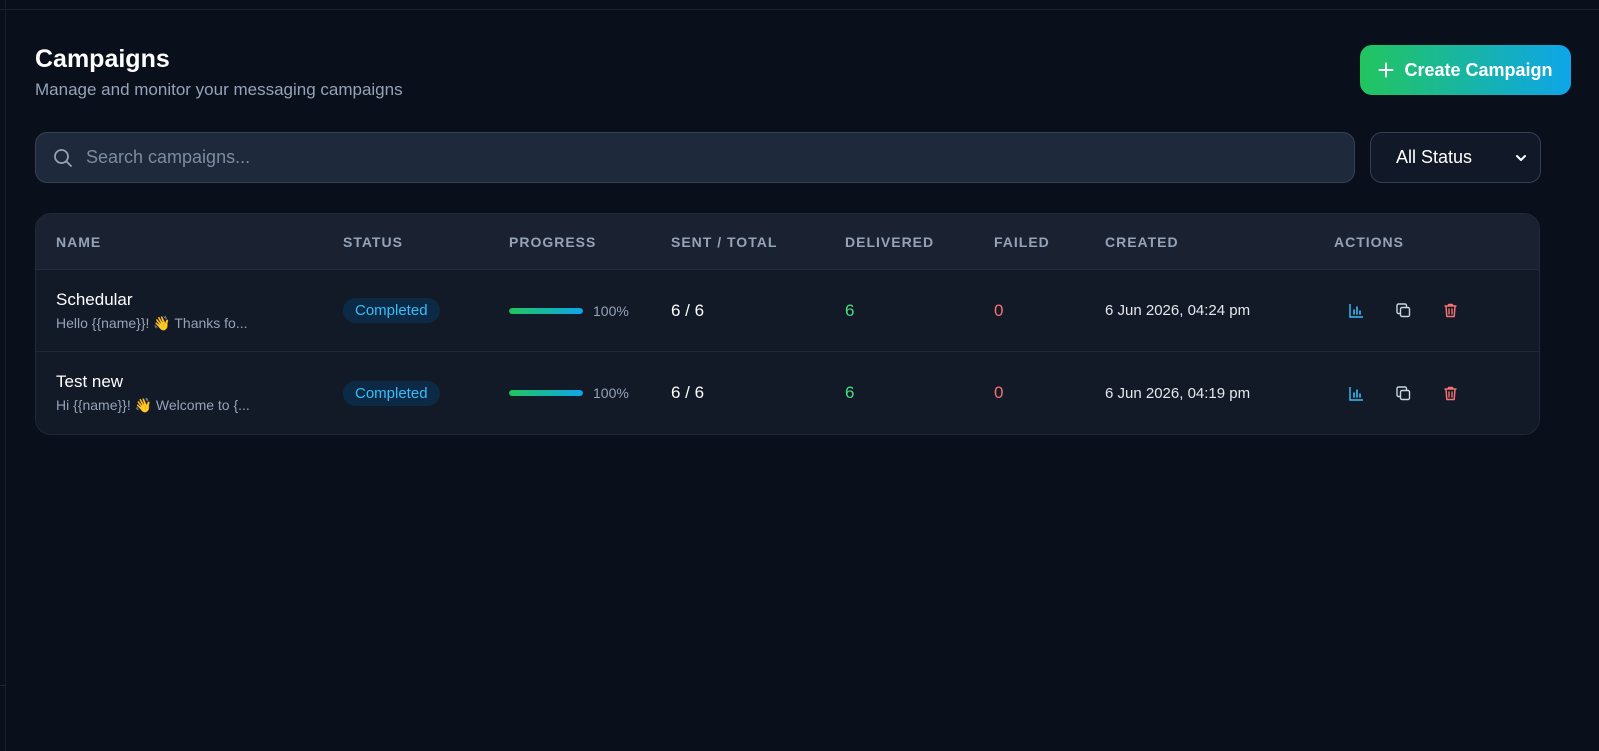 Image resolution: width=1599 pixels, height=751 pixels. What do you see at coordinates (1178, 393) in the screenshot?
I see `created-date: 6 Jun 2026, 04:19 pm` at bounding box center [1178, 393].